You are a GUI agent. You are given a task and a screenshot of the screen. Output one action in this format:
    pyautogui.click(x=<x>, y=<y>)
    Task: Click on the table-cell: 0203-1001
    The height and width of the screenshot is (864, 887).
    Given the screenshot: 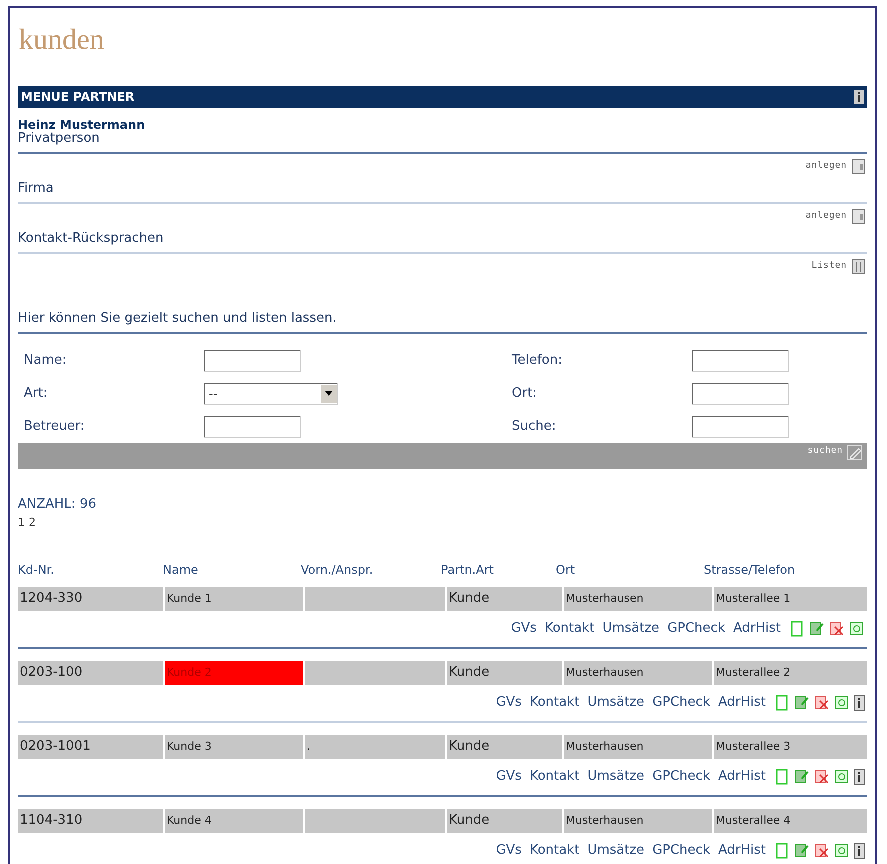 What is the action you would take?
    pyautogui.click(x=90, y=747)
    